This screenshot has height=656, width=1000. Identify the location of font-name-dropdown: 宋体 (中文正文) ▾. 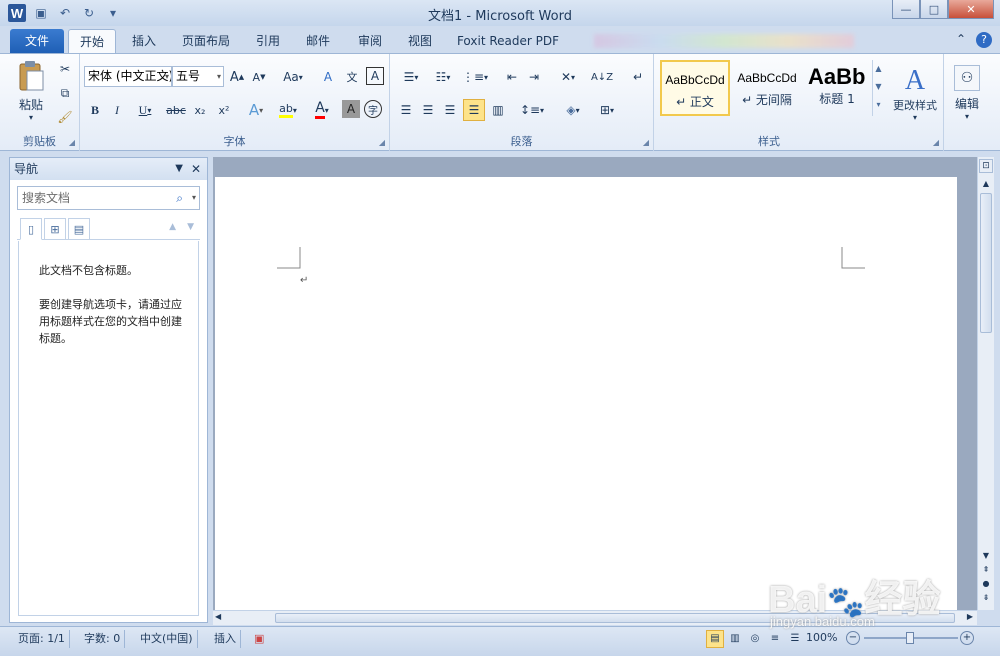
(128, 76).